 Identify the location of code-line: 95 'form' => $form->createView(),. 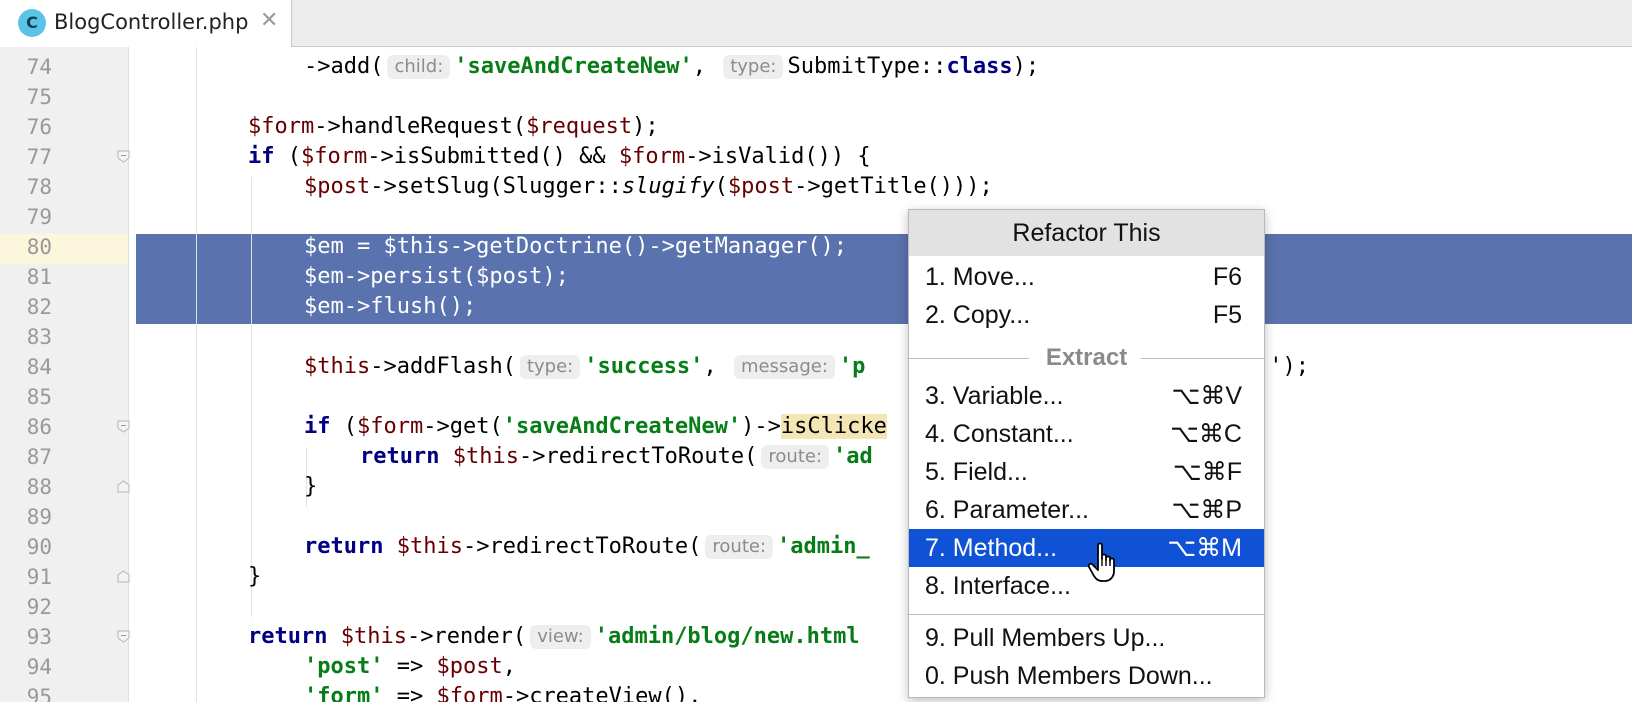
(816, 692).